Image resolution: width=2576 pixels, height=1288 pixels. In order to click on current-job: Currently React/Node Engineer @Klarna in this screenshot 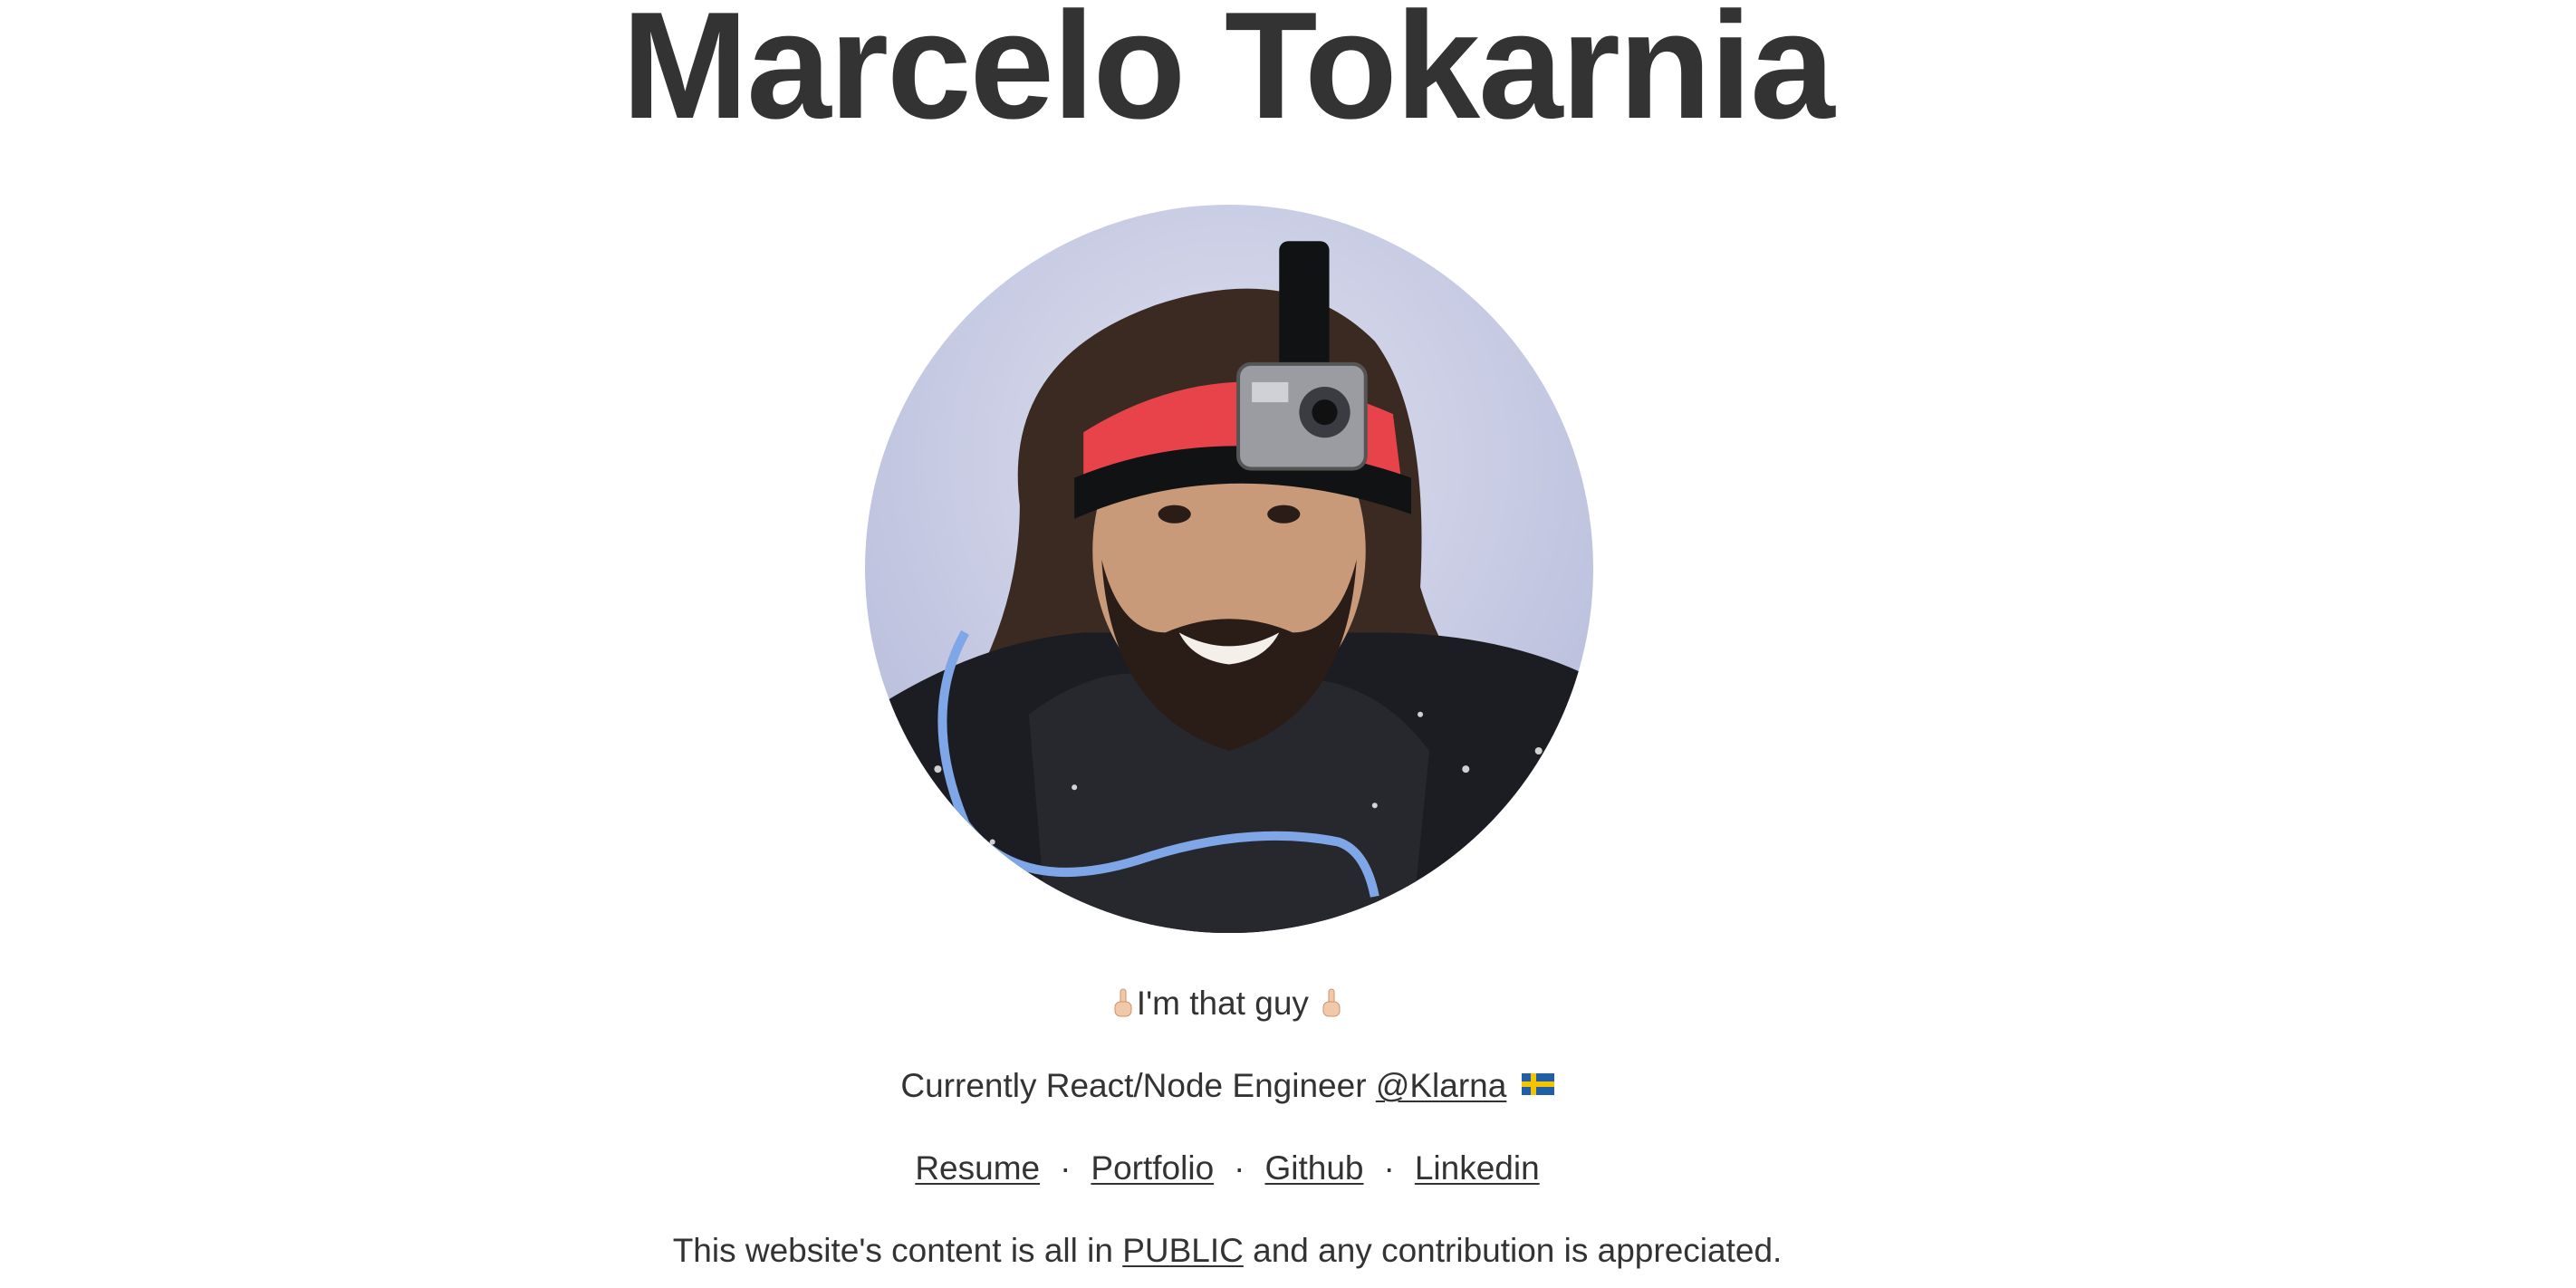, I will do `click(1227, 1086)`.